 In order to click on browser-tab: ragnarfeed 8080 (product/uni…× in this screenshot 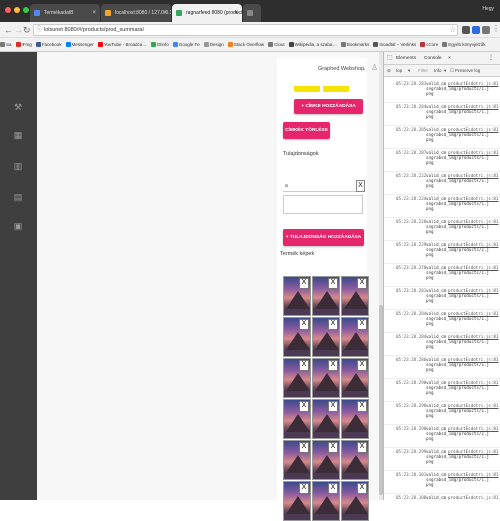, I will do `click(207, 13)`.